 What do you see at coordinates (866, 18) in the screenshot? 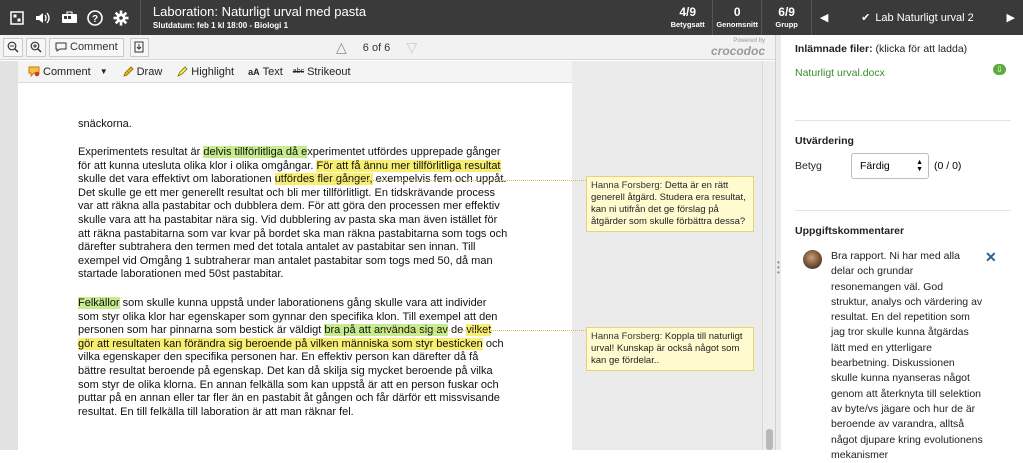
I see `checkmark-icon: ✔` at bounding box center [866, 18].